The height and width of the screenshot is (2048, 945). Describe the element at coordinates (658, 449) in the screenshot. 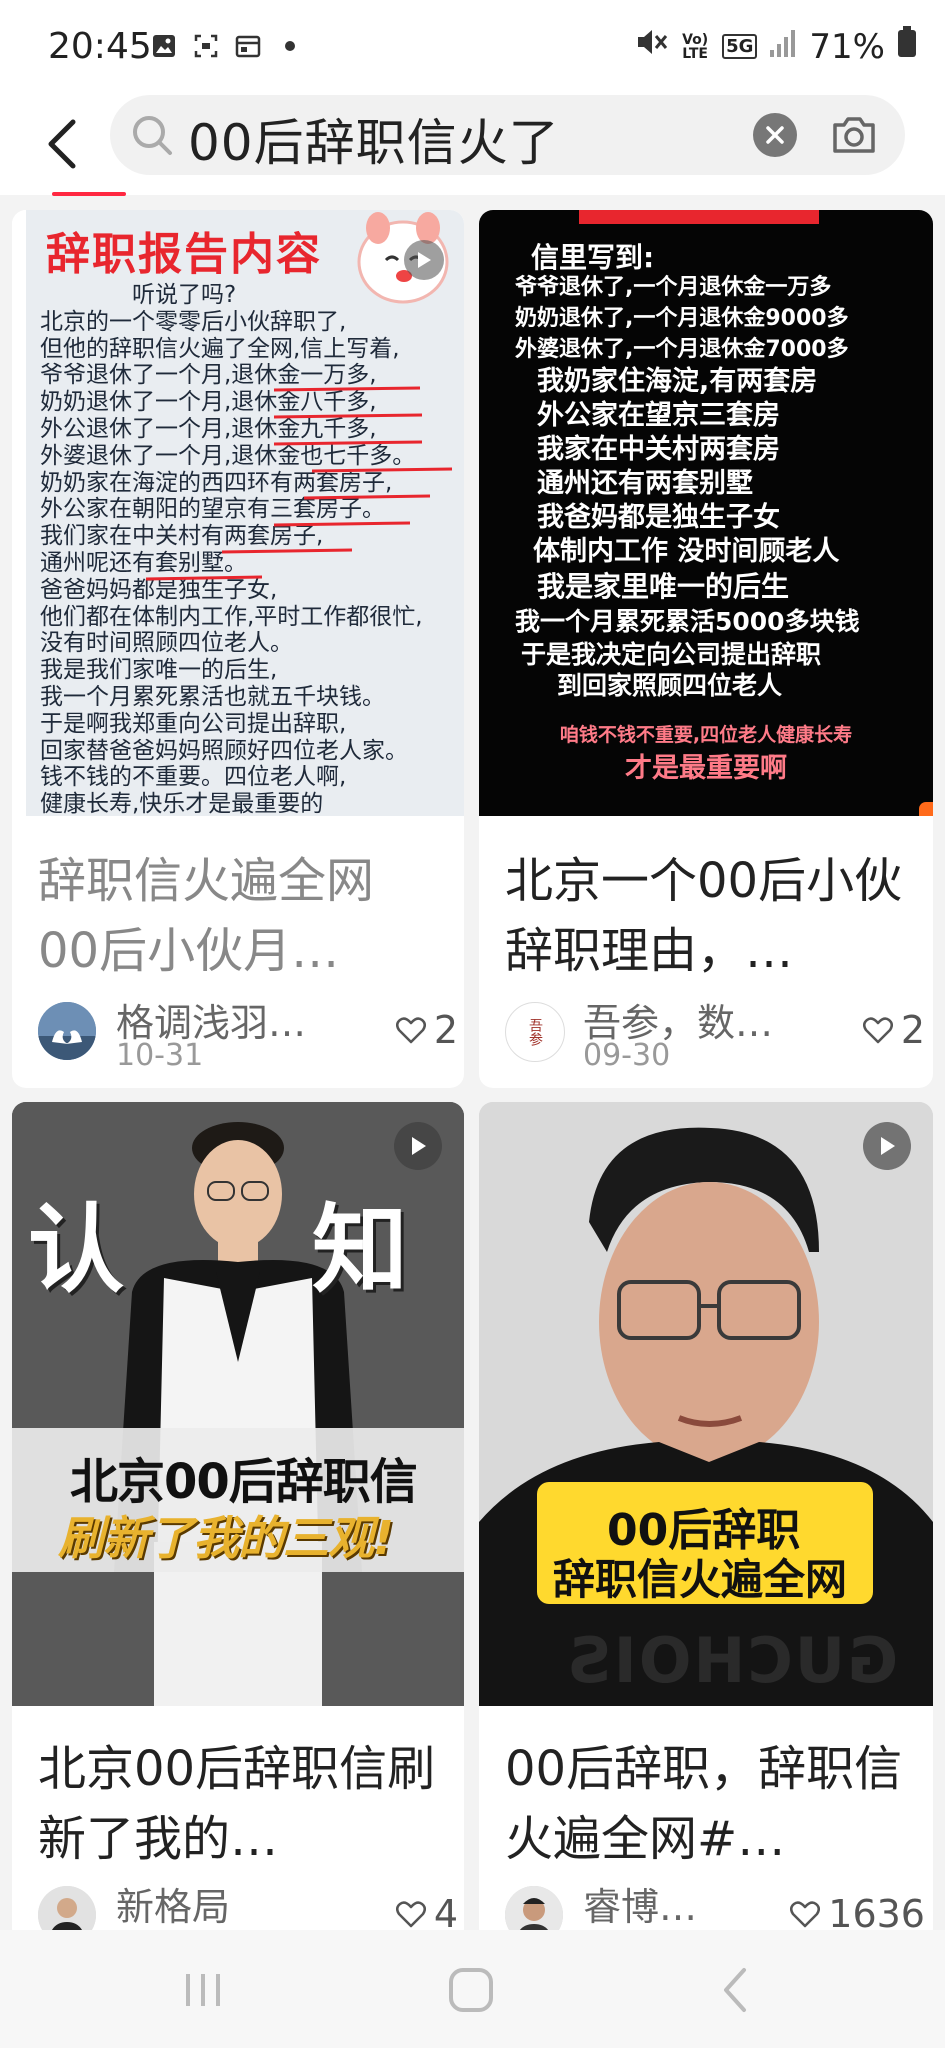

I see `thumbnail-text-line: 我家在中关村两套房` at that location.